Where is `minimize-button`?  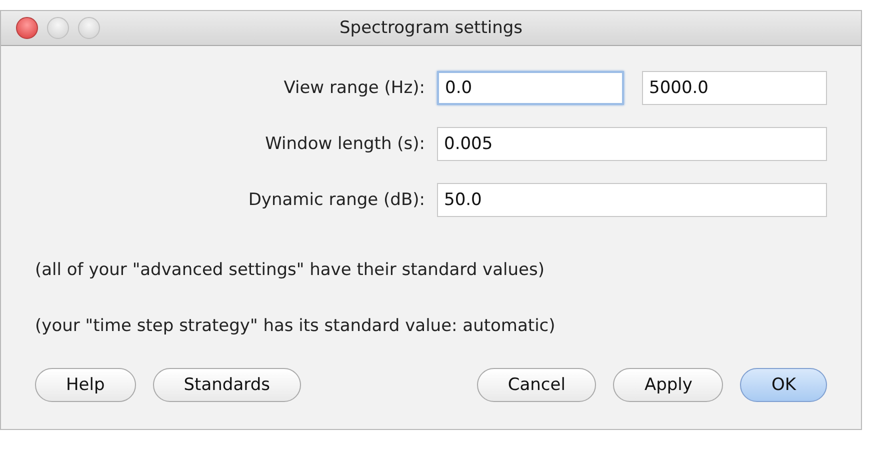
minimize-button is located at coordinates (58, 28).